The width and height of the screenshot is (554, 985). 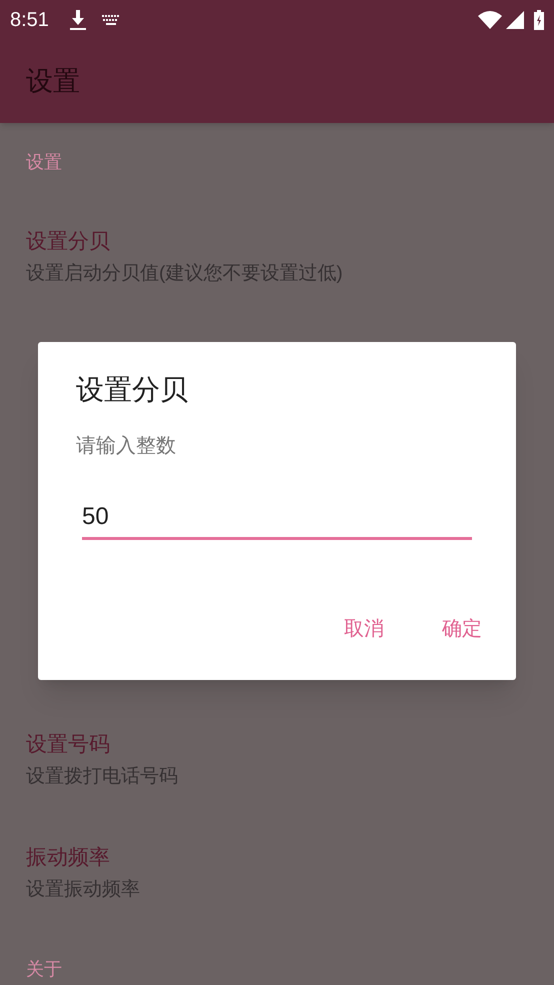 What do you see at coordinates (110, 20) in the screenshot?
I see `keyboard-icon` at bounding box center [110, 20].